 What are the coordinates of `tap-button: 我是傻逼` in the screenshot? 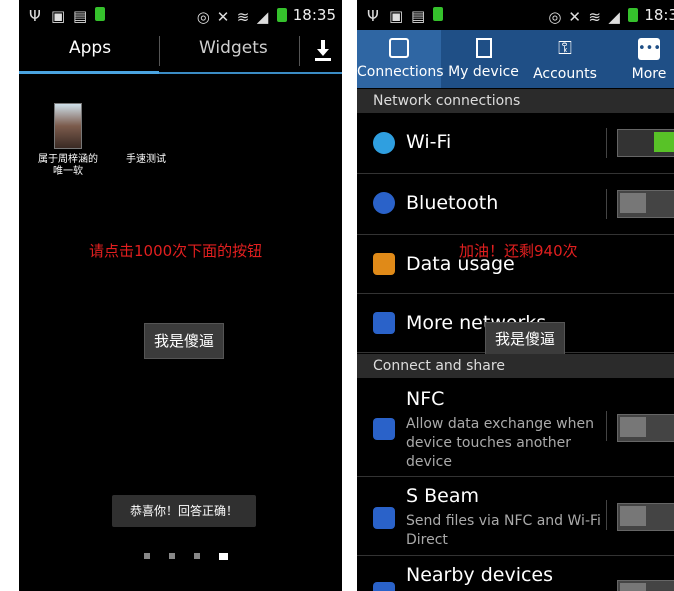 It's located at (184, 341).